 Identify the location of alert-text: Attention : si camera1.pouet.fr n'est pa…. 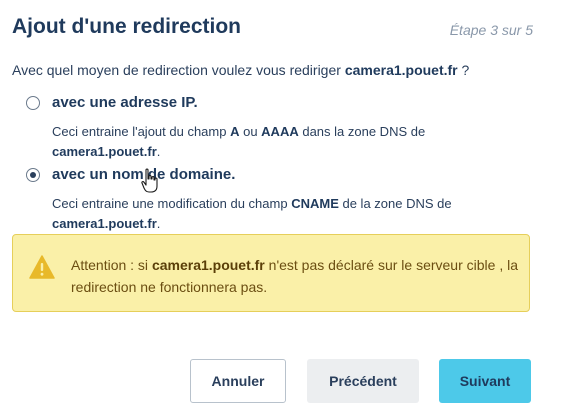
(296, 276).